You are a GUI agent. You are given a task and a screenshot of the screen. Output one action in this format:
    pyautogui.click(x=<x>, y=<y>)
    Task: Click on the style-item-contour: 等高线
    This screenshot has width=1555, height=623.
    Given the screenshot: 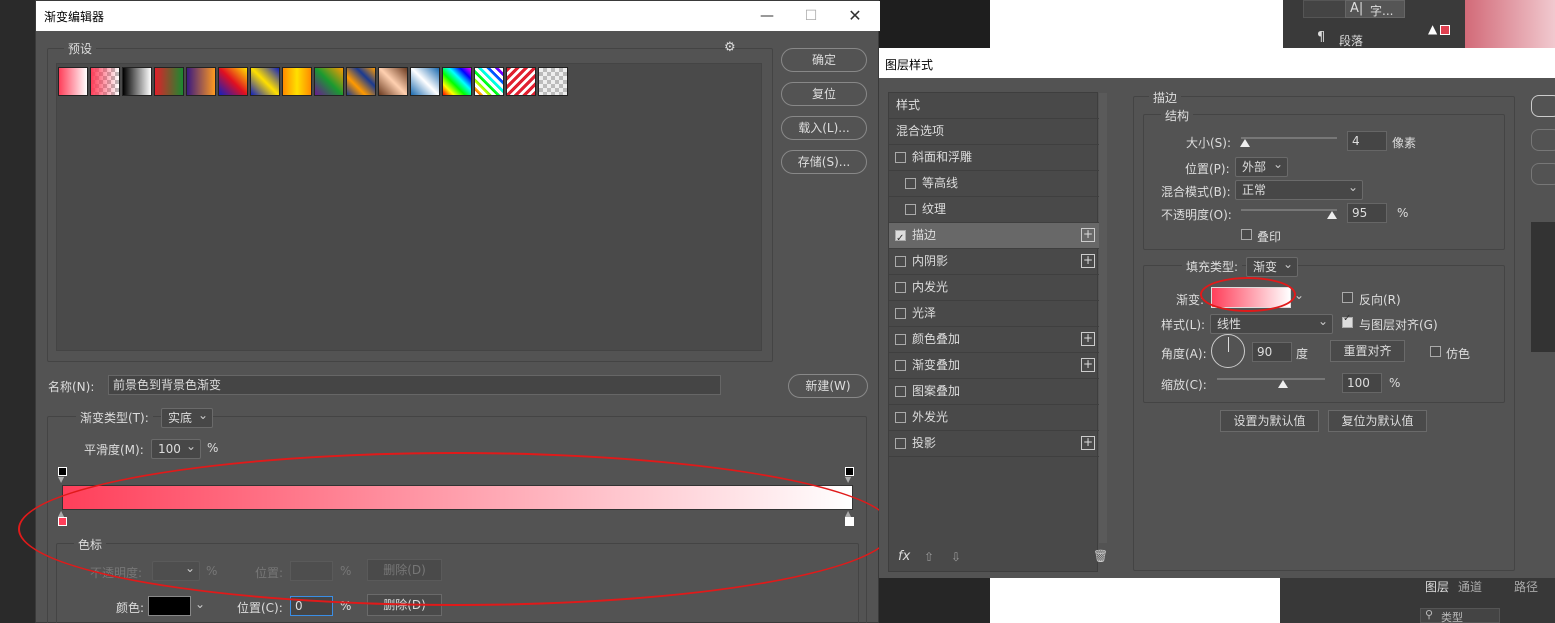 What is the action you would take?
    pyautogui.click(x=994, y=184)
    